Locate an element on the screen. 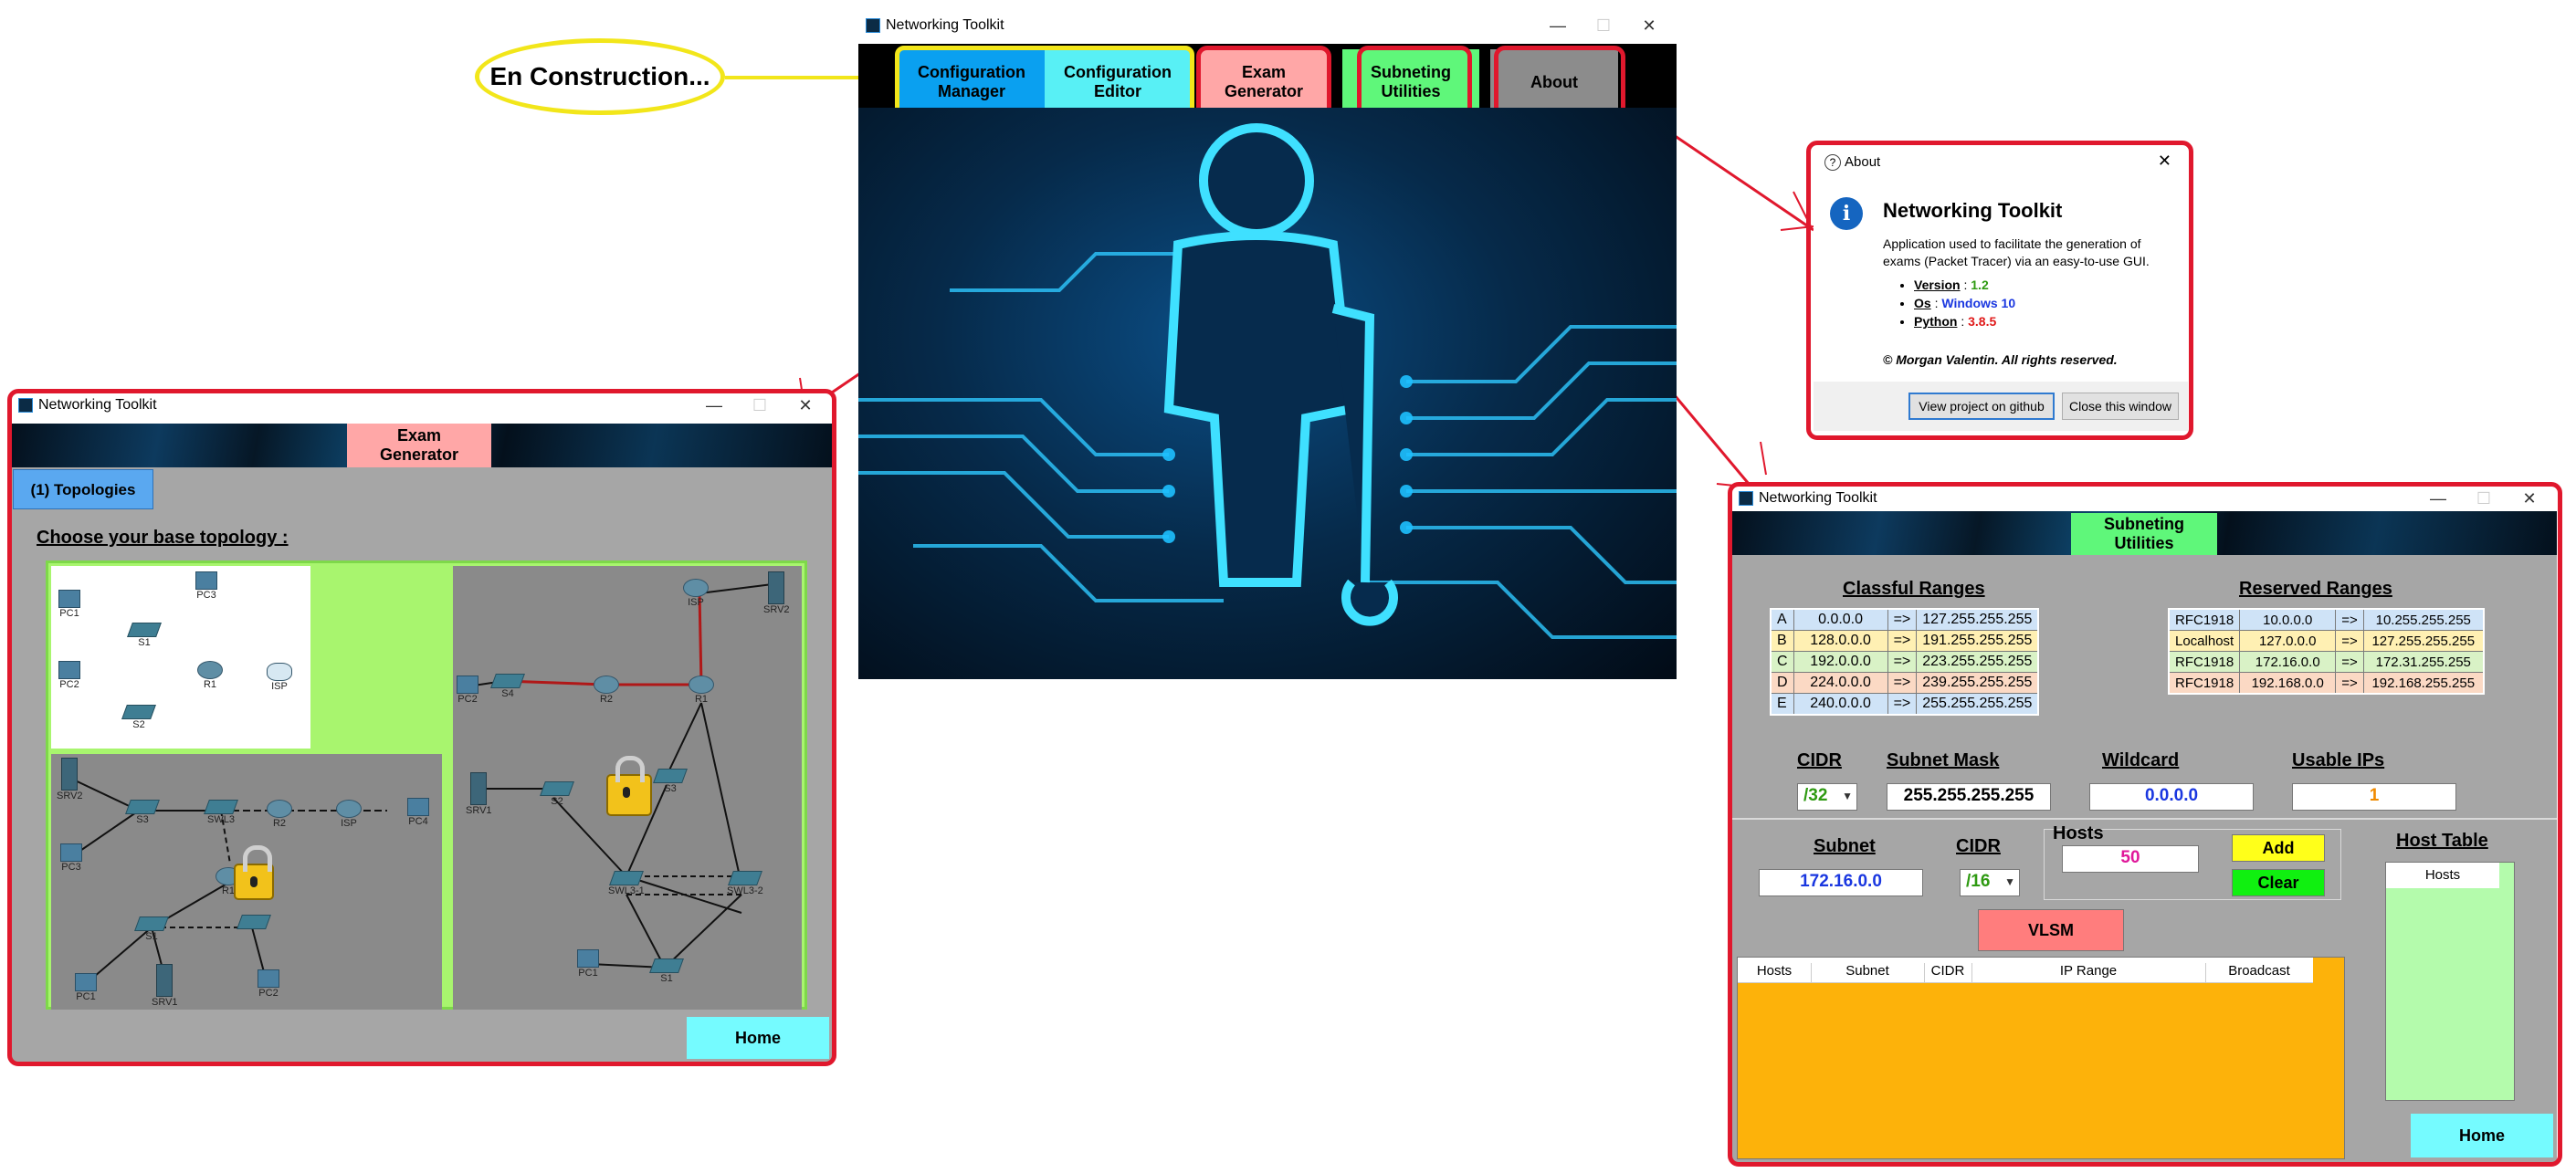 This screenshot has height=1173, width=2576. close-icon: ✕ is located at coordinates (1649, 26).